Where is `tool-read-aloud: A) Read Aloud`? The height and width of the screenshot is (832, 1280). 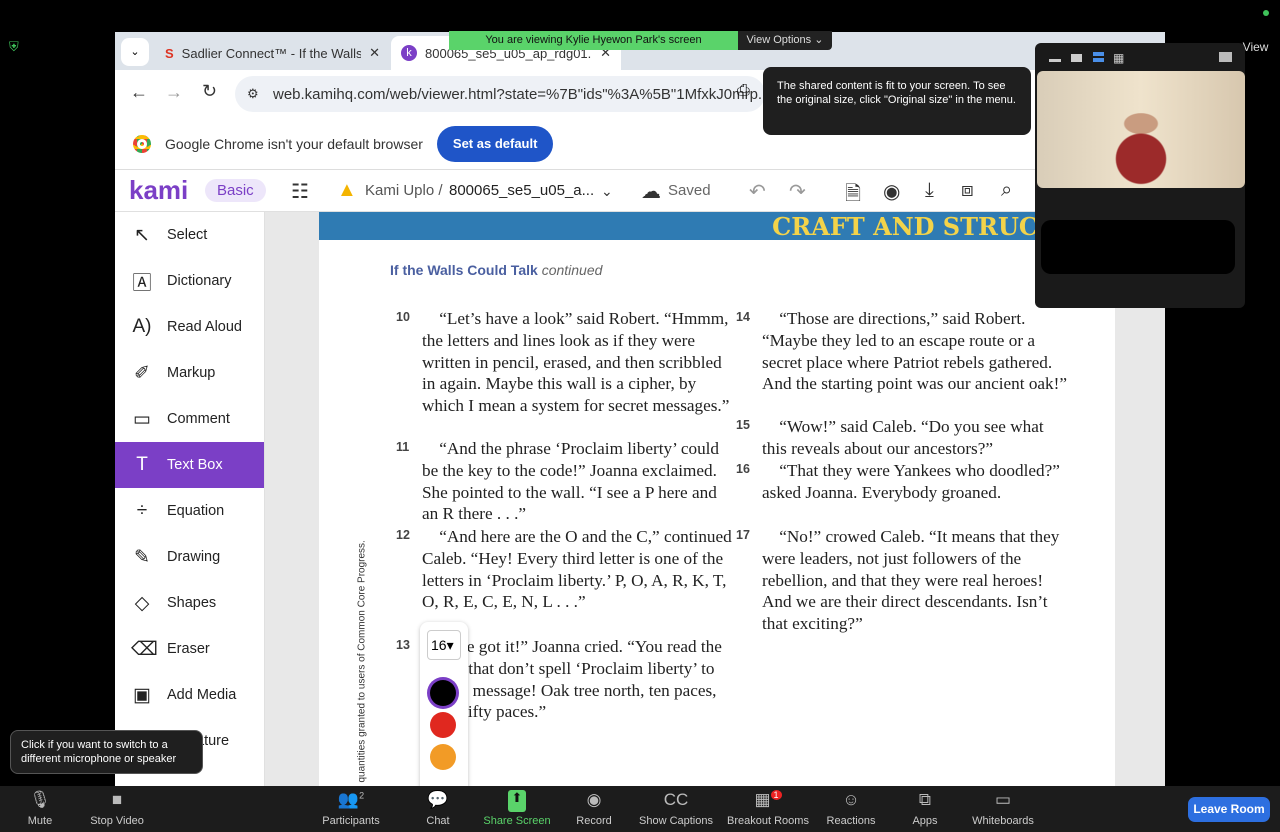 tool-read-aloud: A) Read Aloud is located at coordinates (189, 327).